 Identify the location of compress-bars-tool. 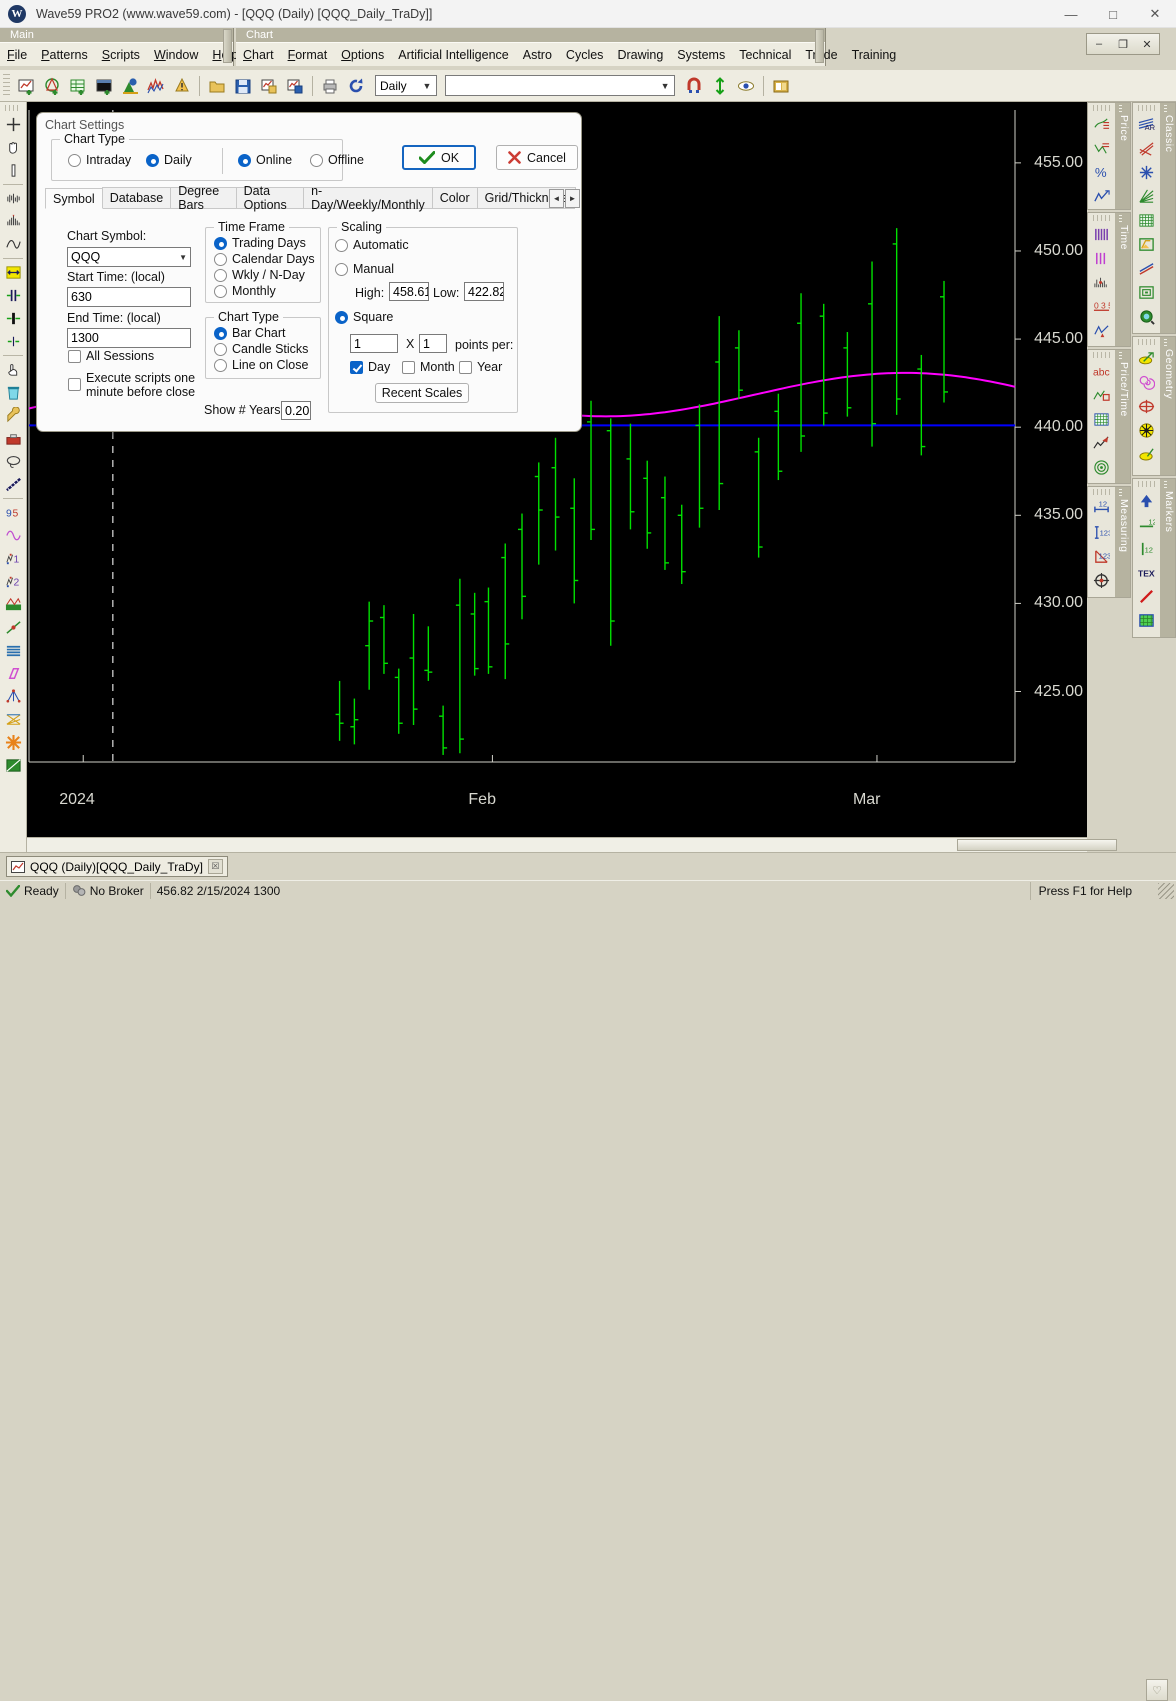
(13, 295).